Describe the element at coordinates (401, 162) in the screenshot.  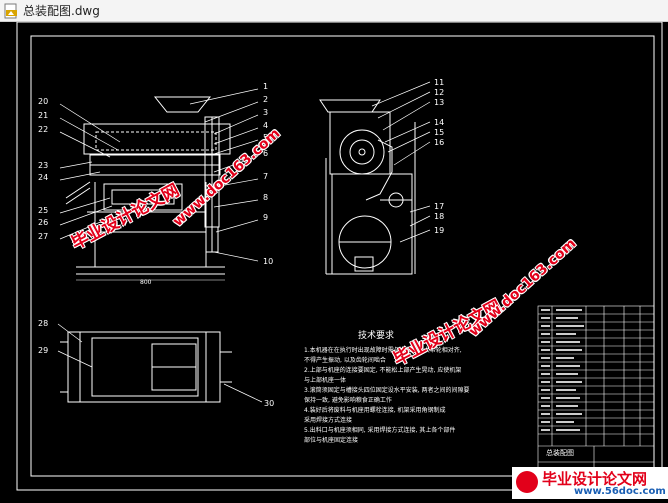
I see `side-view-leaders` at that location.